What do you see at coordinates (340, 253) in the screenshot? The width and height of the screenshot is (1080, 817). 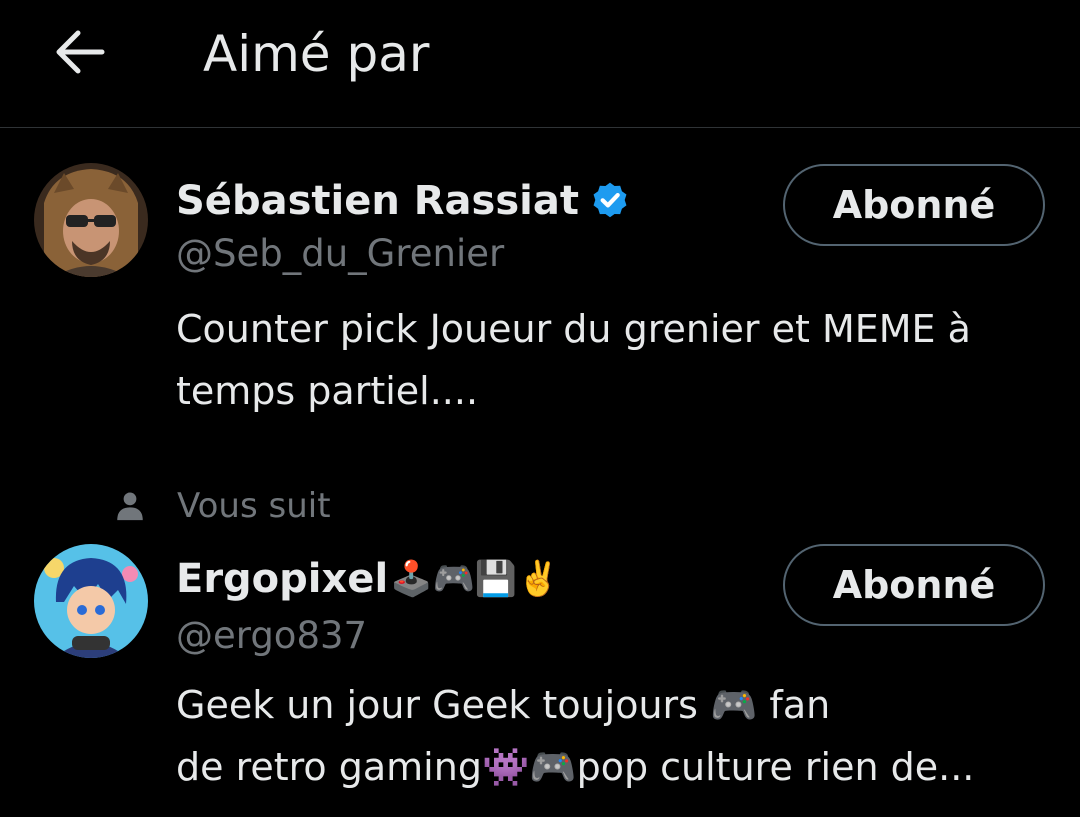 I see `user-handle: @Seb_du_Grenier` at bounding box center [340, 253].